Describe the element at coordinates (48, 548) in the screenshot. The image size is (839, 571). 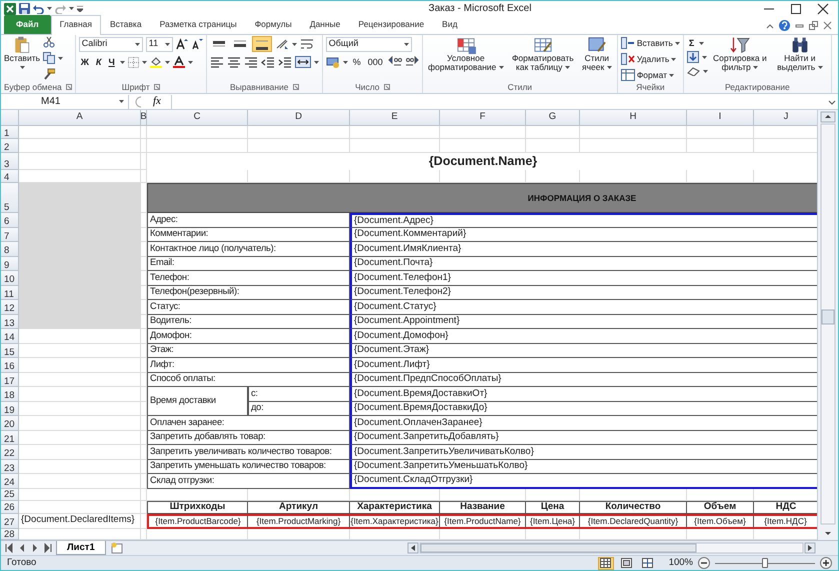
I see `last-sheet-icon` at that location.